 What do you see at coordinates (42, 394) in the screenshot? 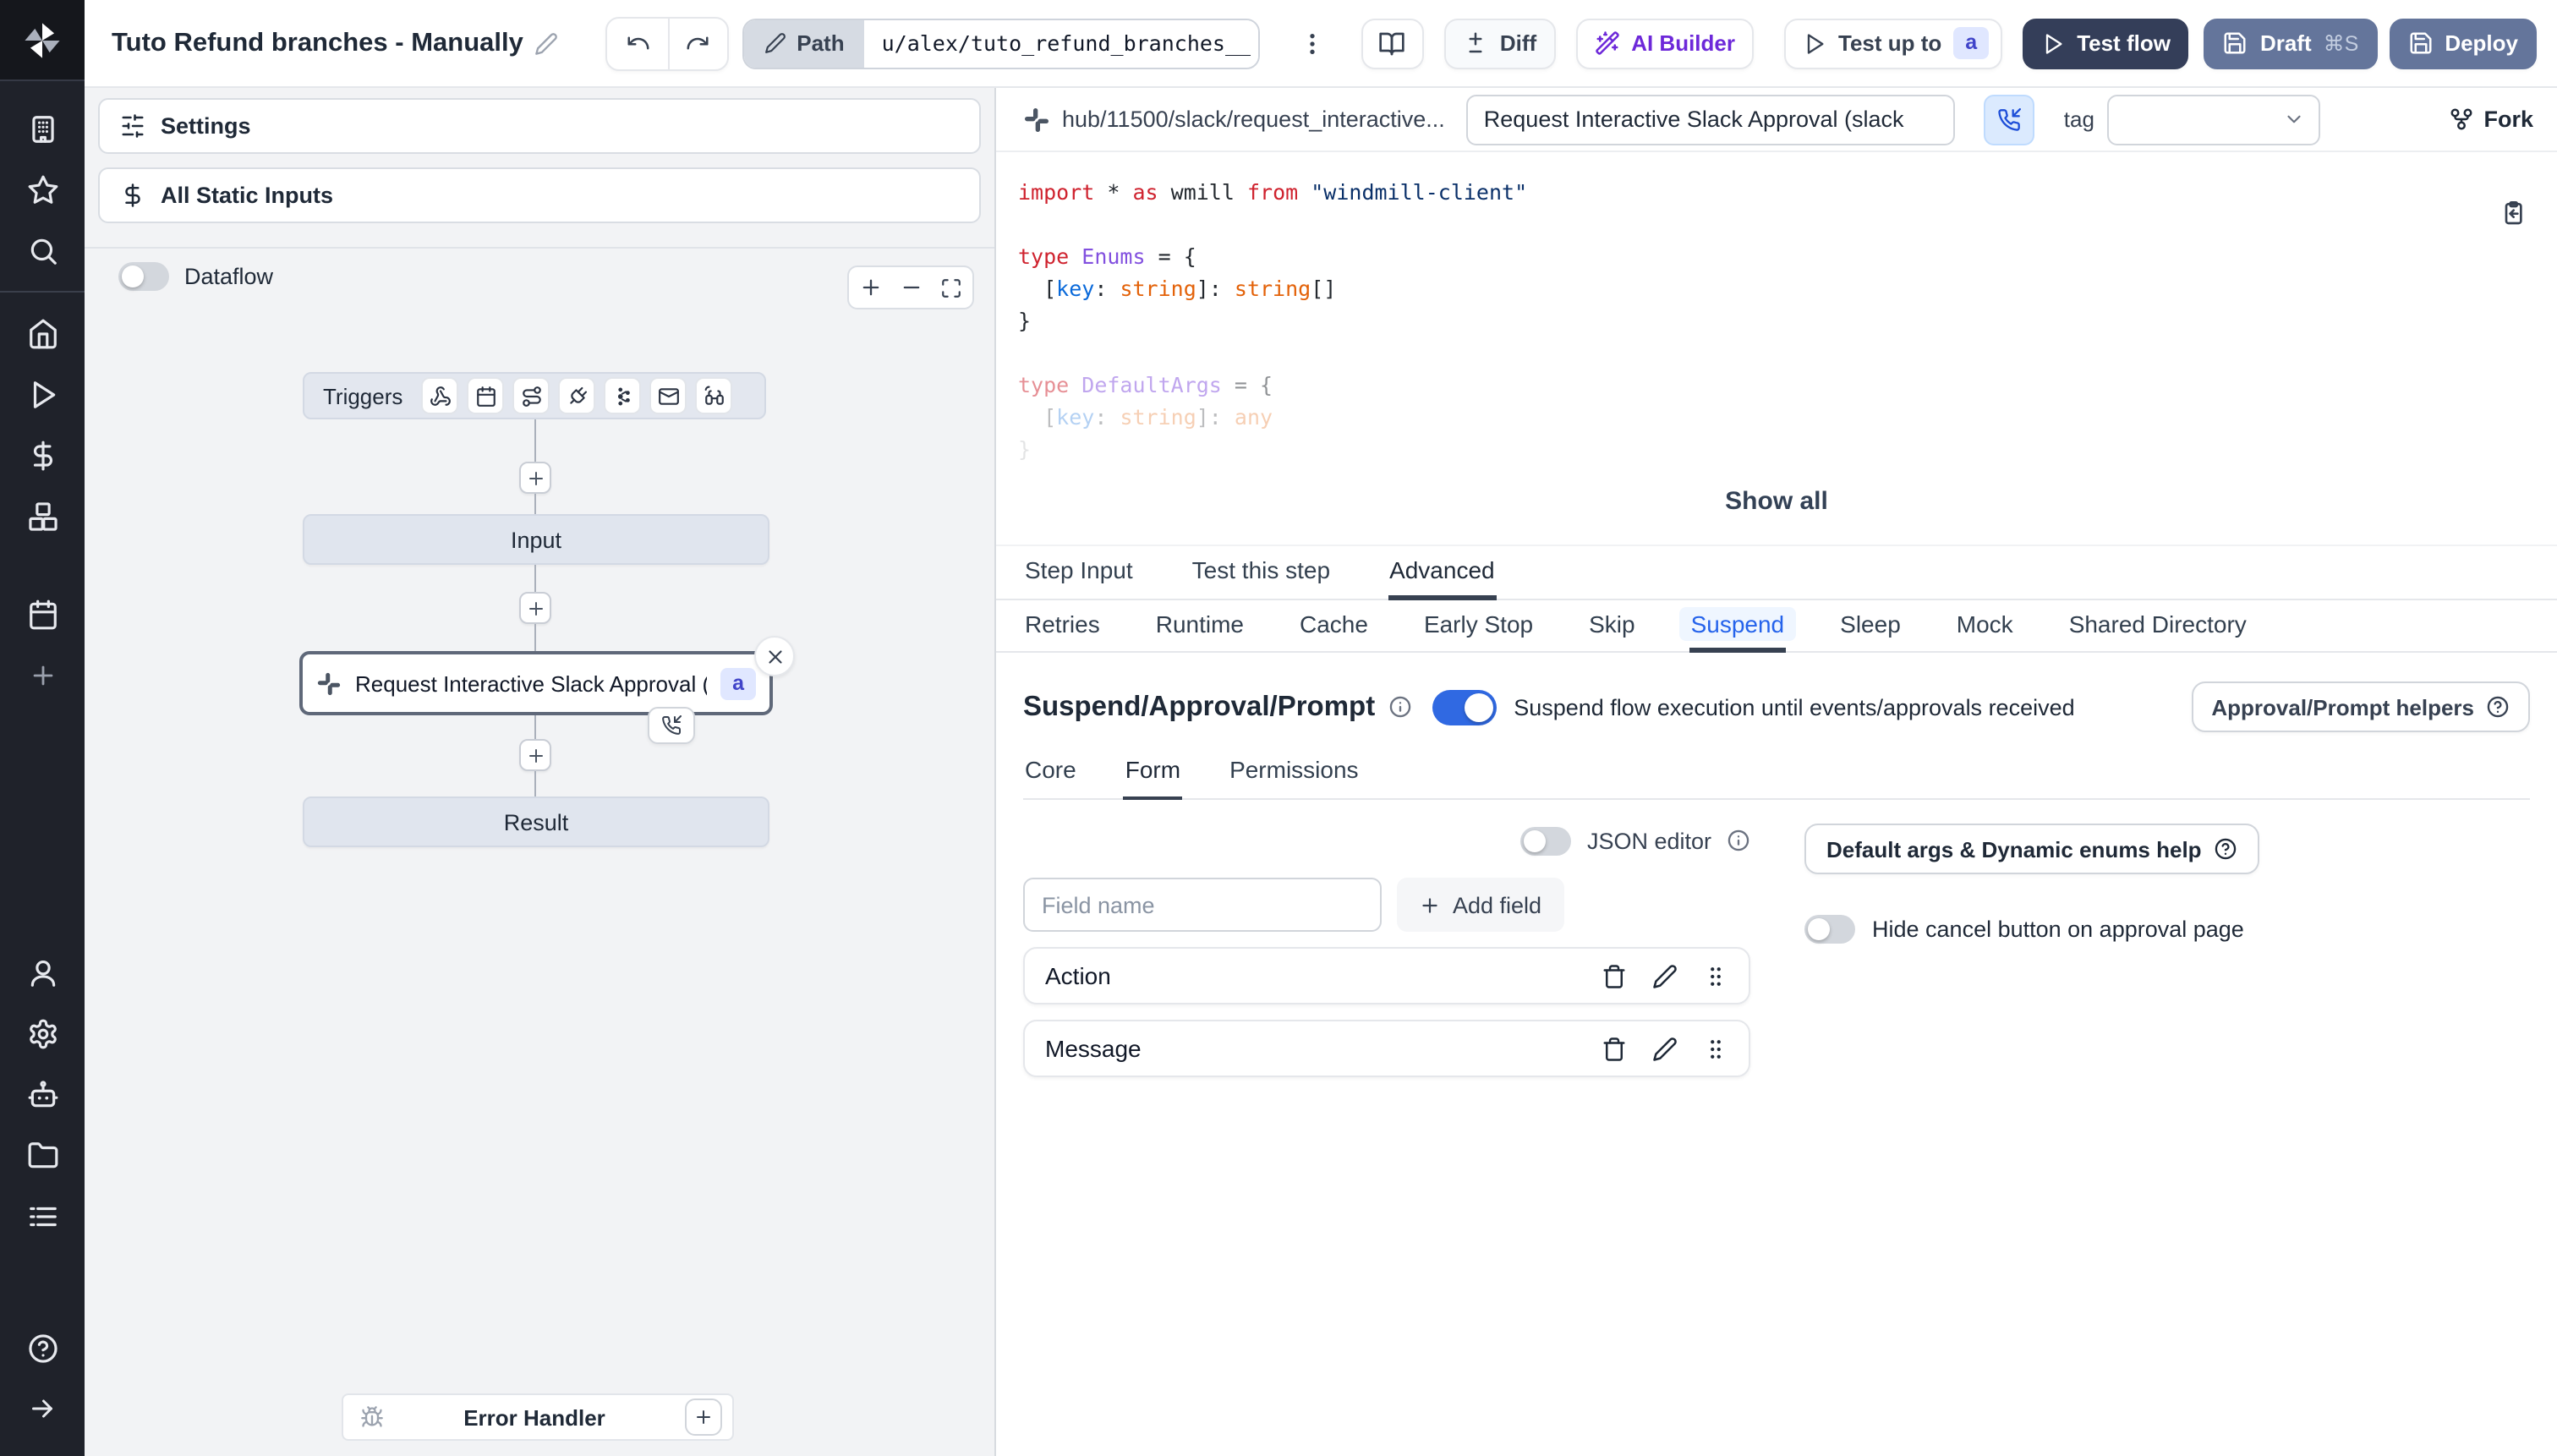
I see `runs-icon` at bounding box center [42, 394].